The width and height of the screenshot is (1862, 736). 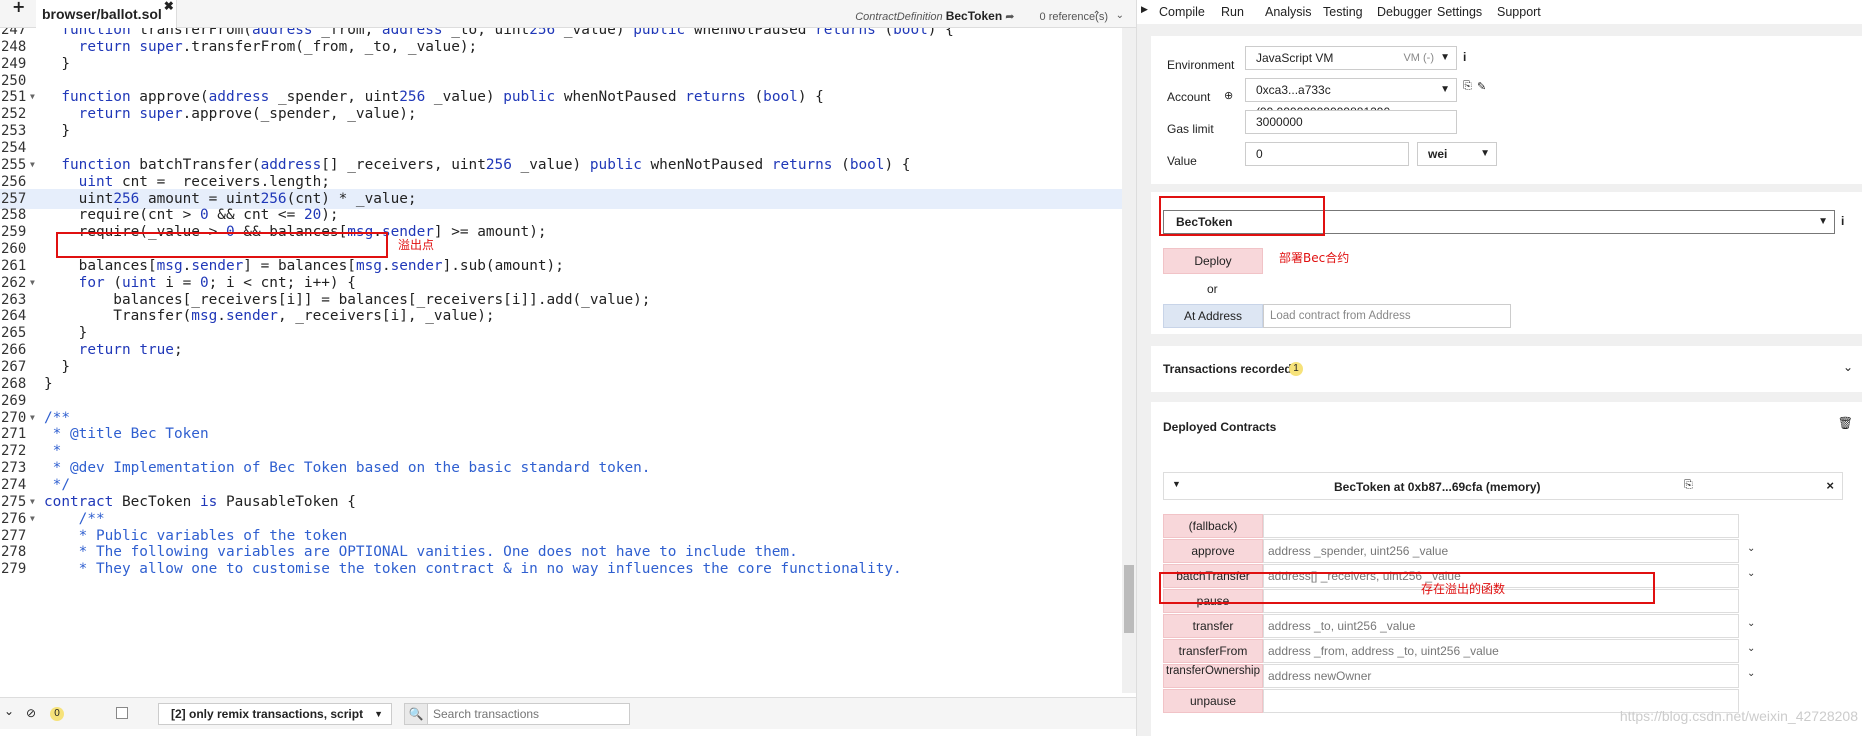 What do you see at coordinates (1351, 58) in the screenshot?
I see `environment-select: JavaScript VM VM (-) ▼` at bounding box center [1351, 58].